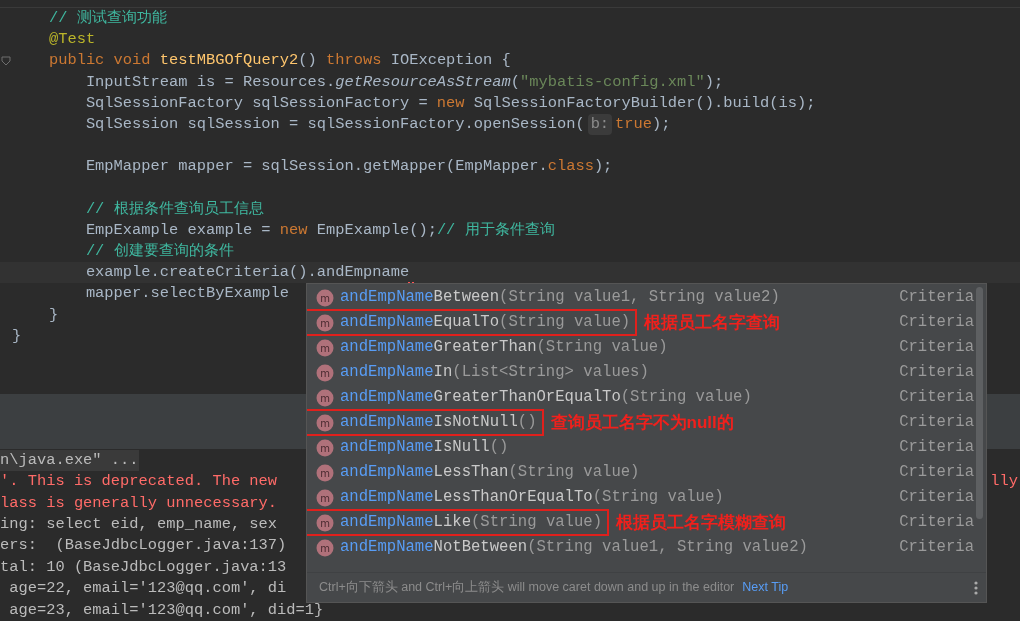  What do you see at coordinates (143, 546) in the screenshot?
I see `console-line: ers: (BaseJdbcLogger.java:137)` at bounding box center [143, 546].